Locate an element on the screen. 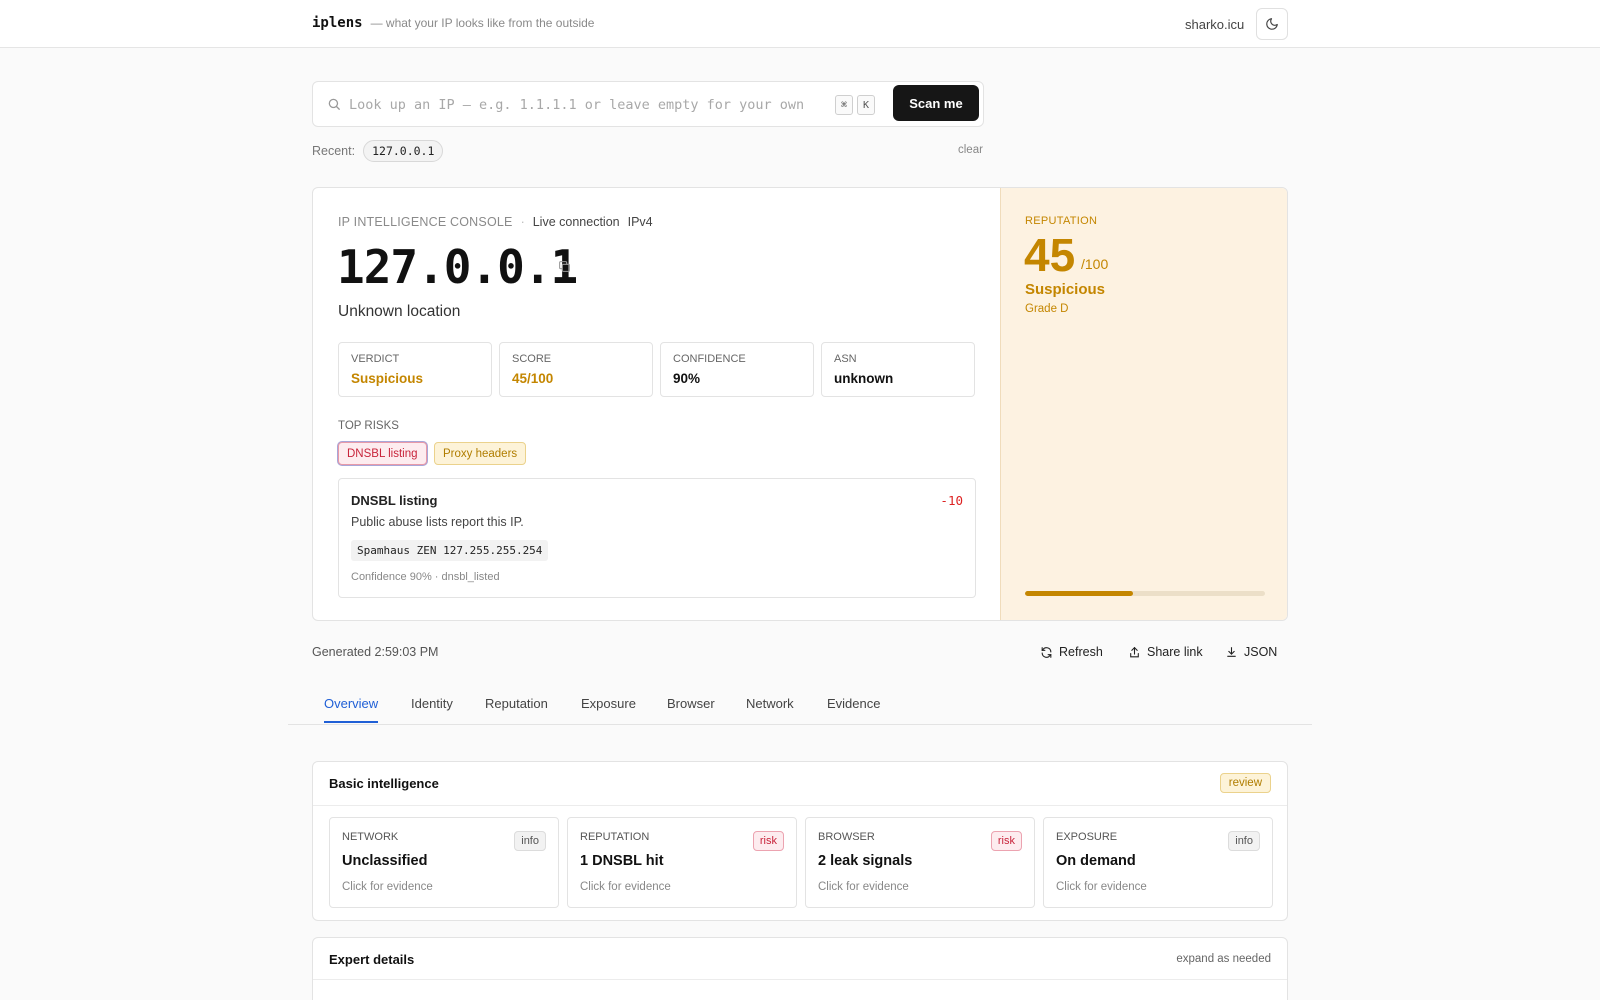  intel-card-value: 1 DNSBL hit is located at coordinates (622, 861).